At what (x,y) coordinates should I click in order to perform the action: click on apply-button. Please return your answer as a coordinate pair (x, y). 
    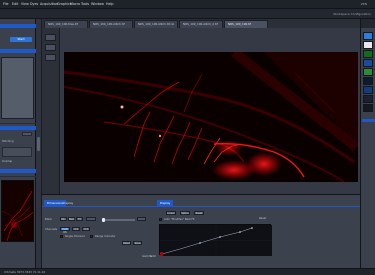
    Looking at the image, I should click on (27, 134).